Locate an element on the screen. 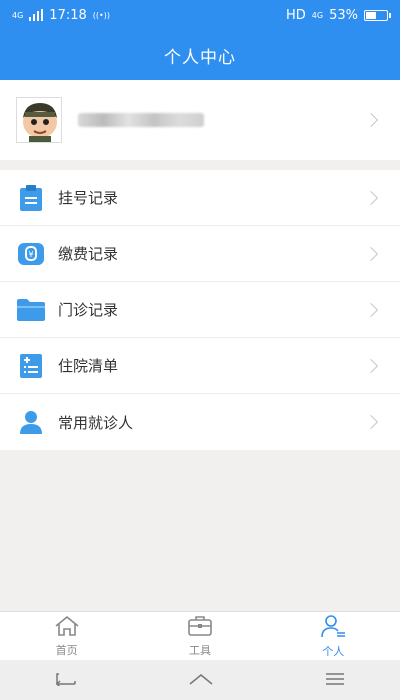  hospital-list-icon is located at coordinates (31, 366).